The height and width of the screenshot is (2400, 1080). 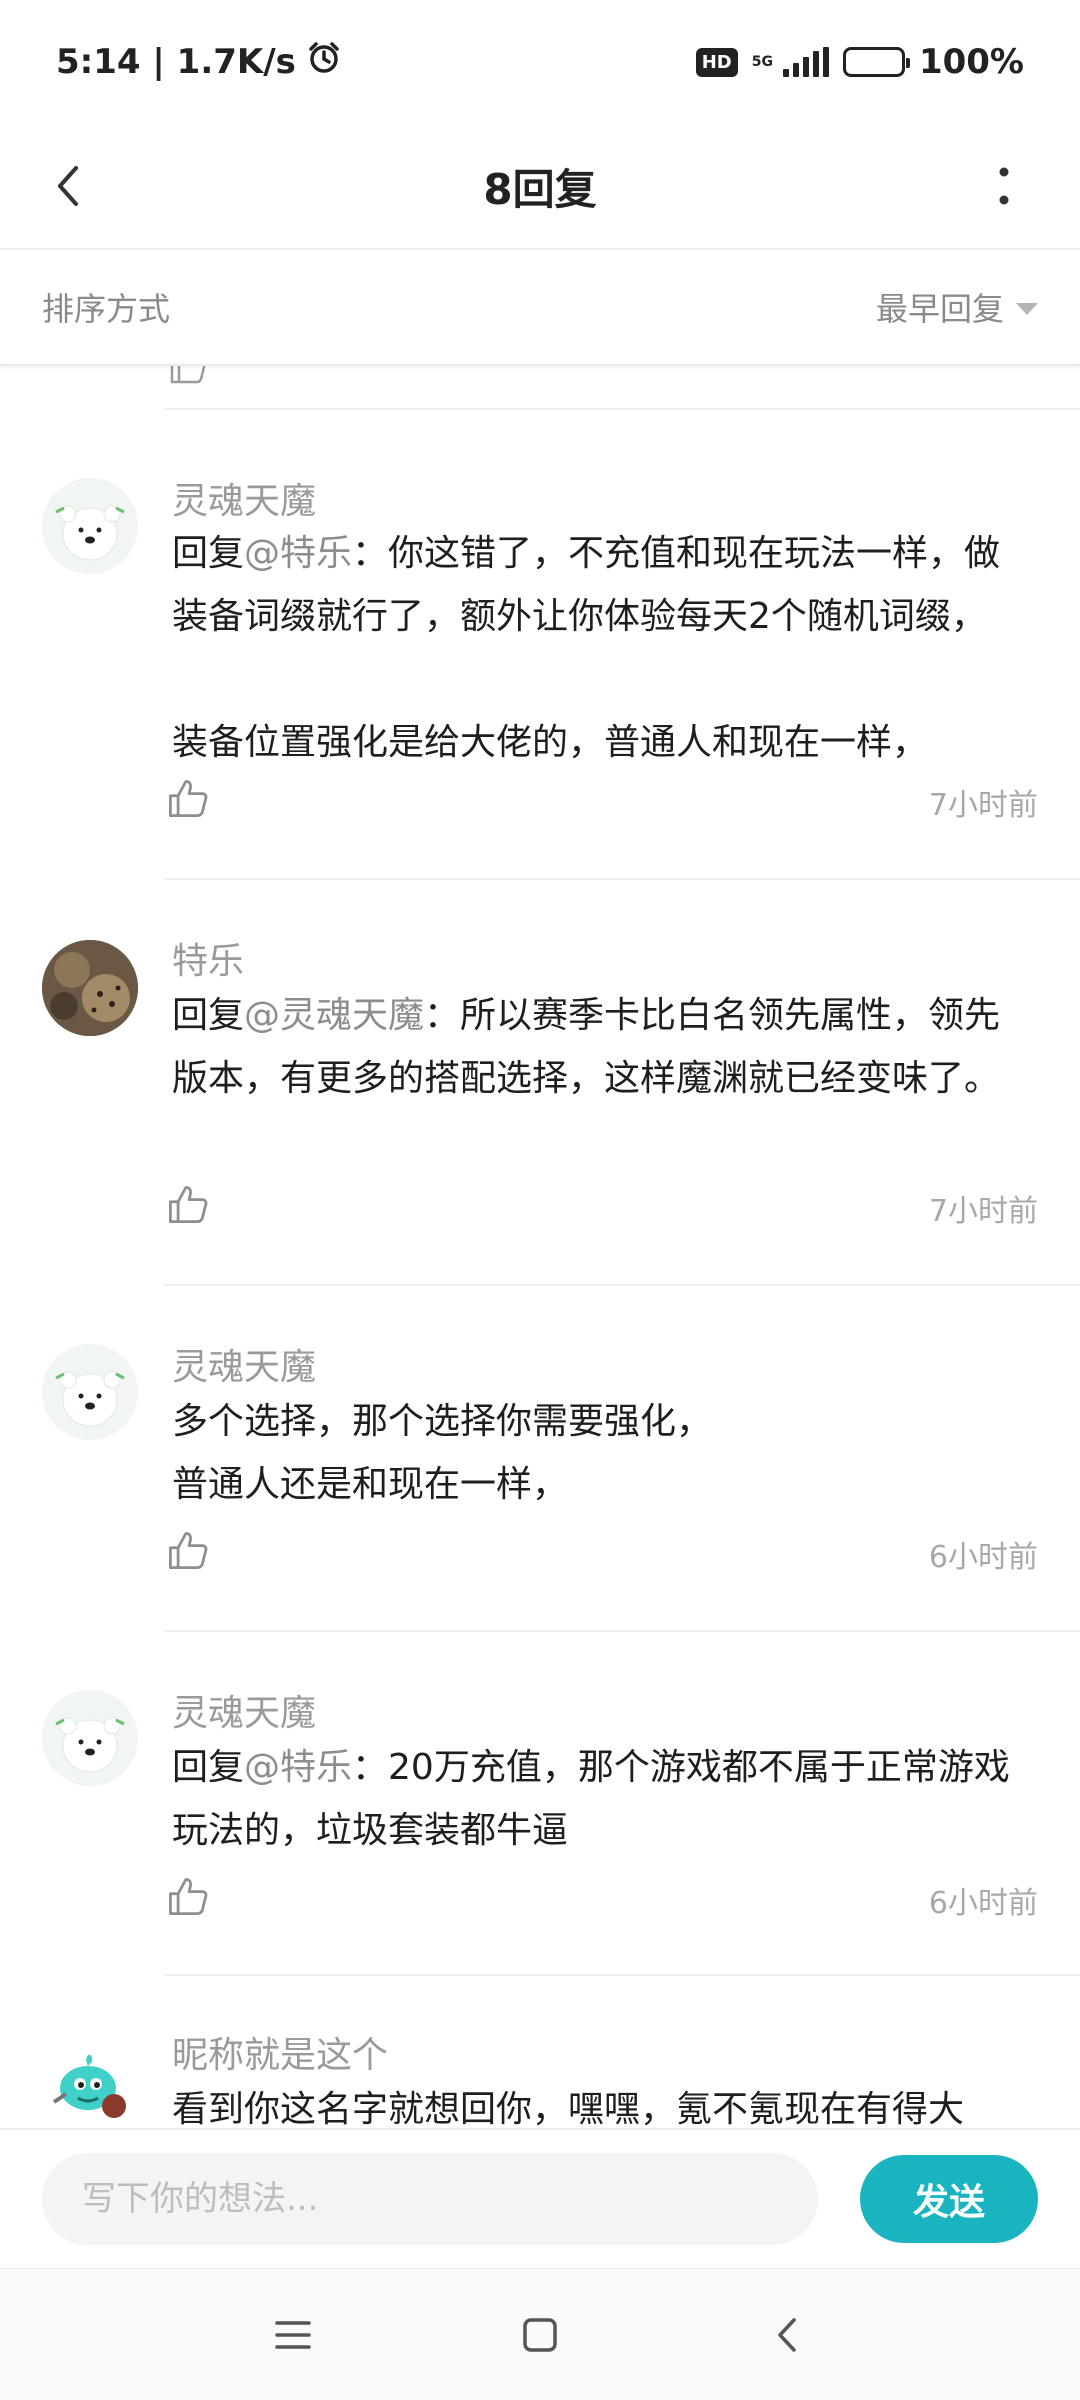 I want to click on leopard-photo-avatar, so click(x=90, y=988).